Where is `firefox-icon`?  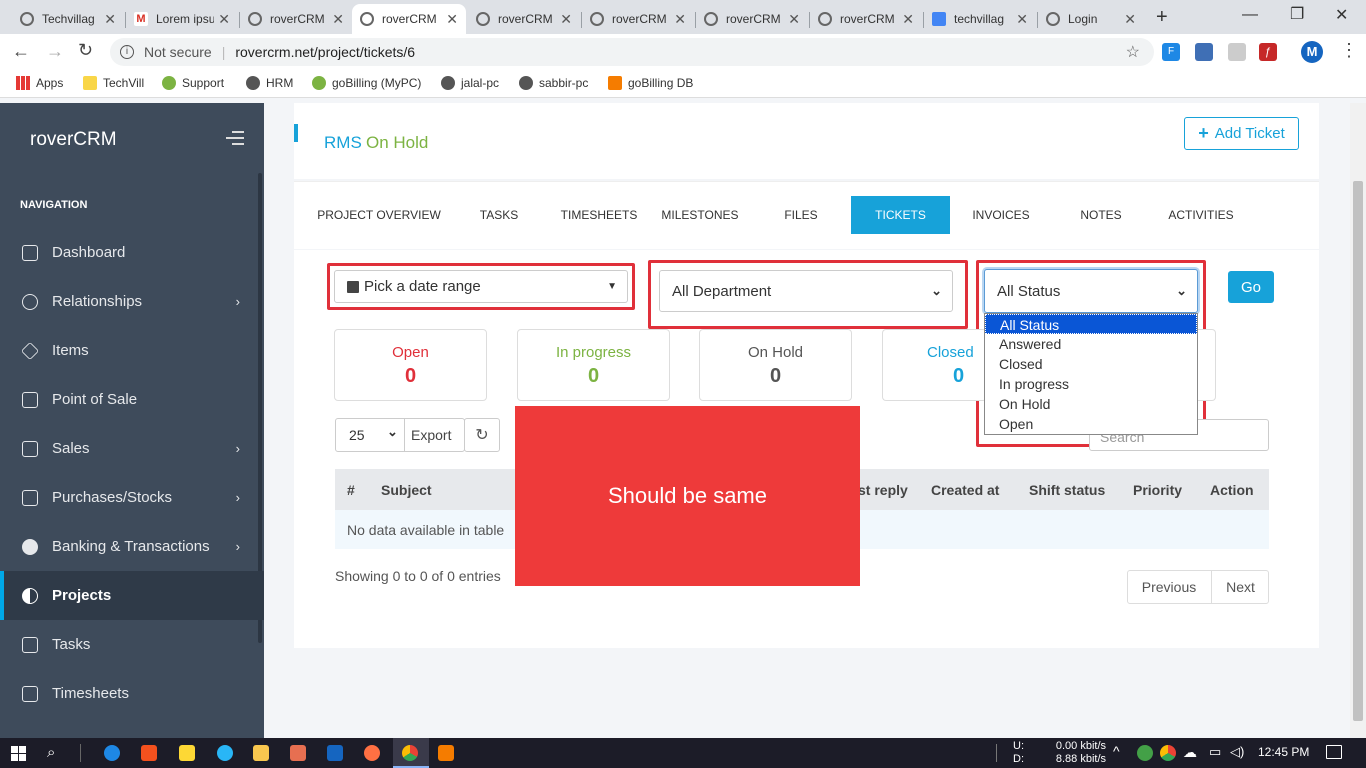
firefox-icon is located at coordinates (372, 753).